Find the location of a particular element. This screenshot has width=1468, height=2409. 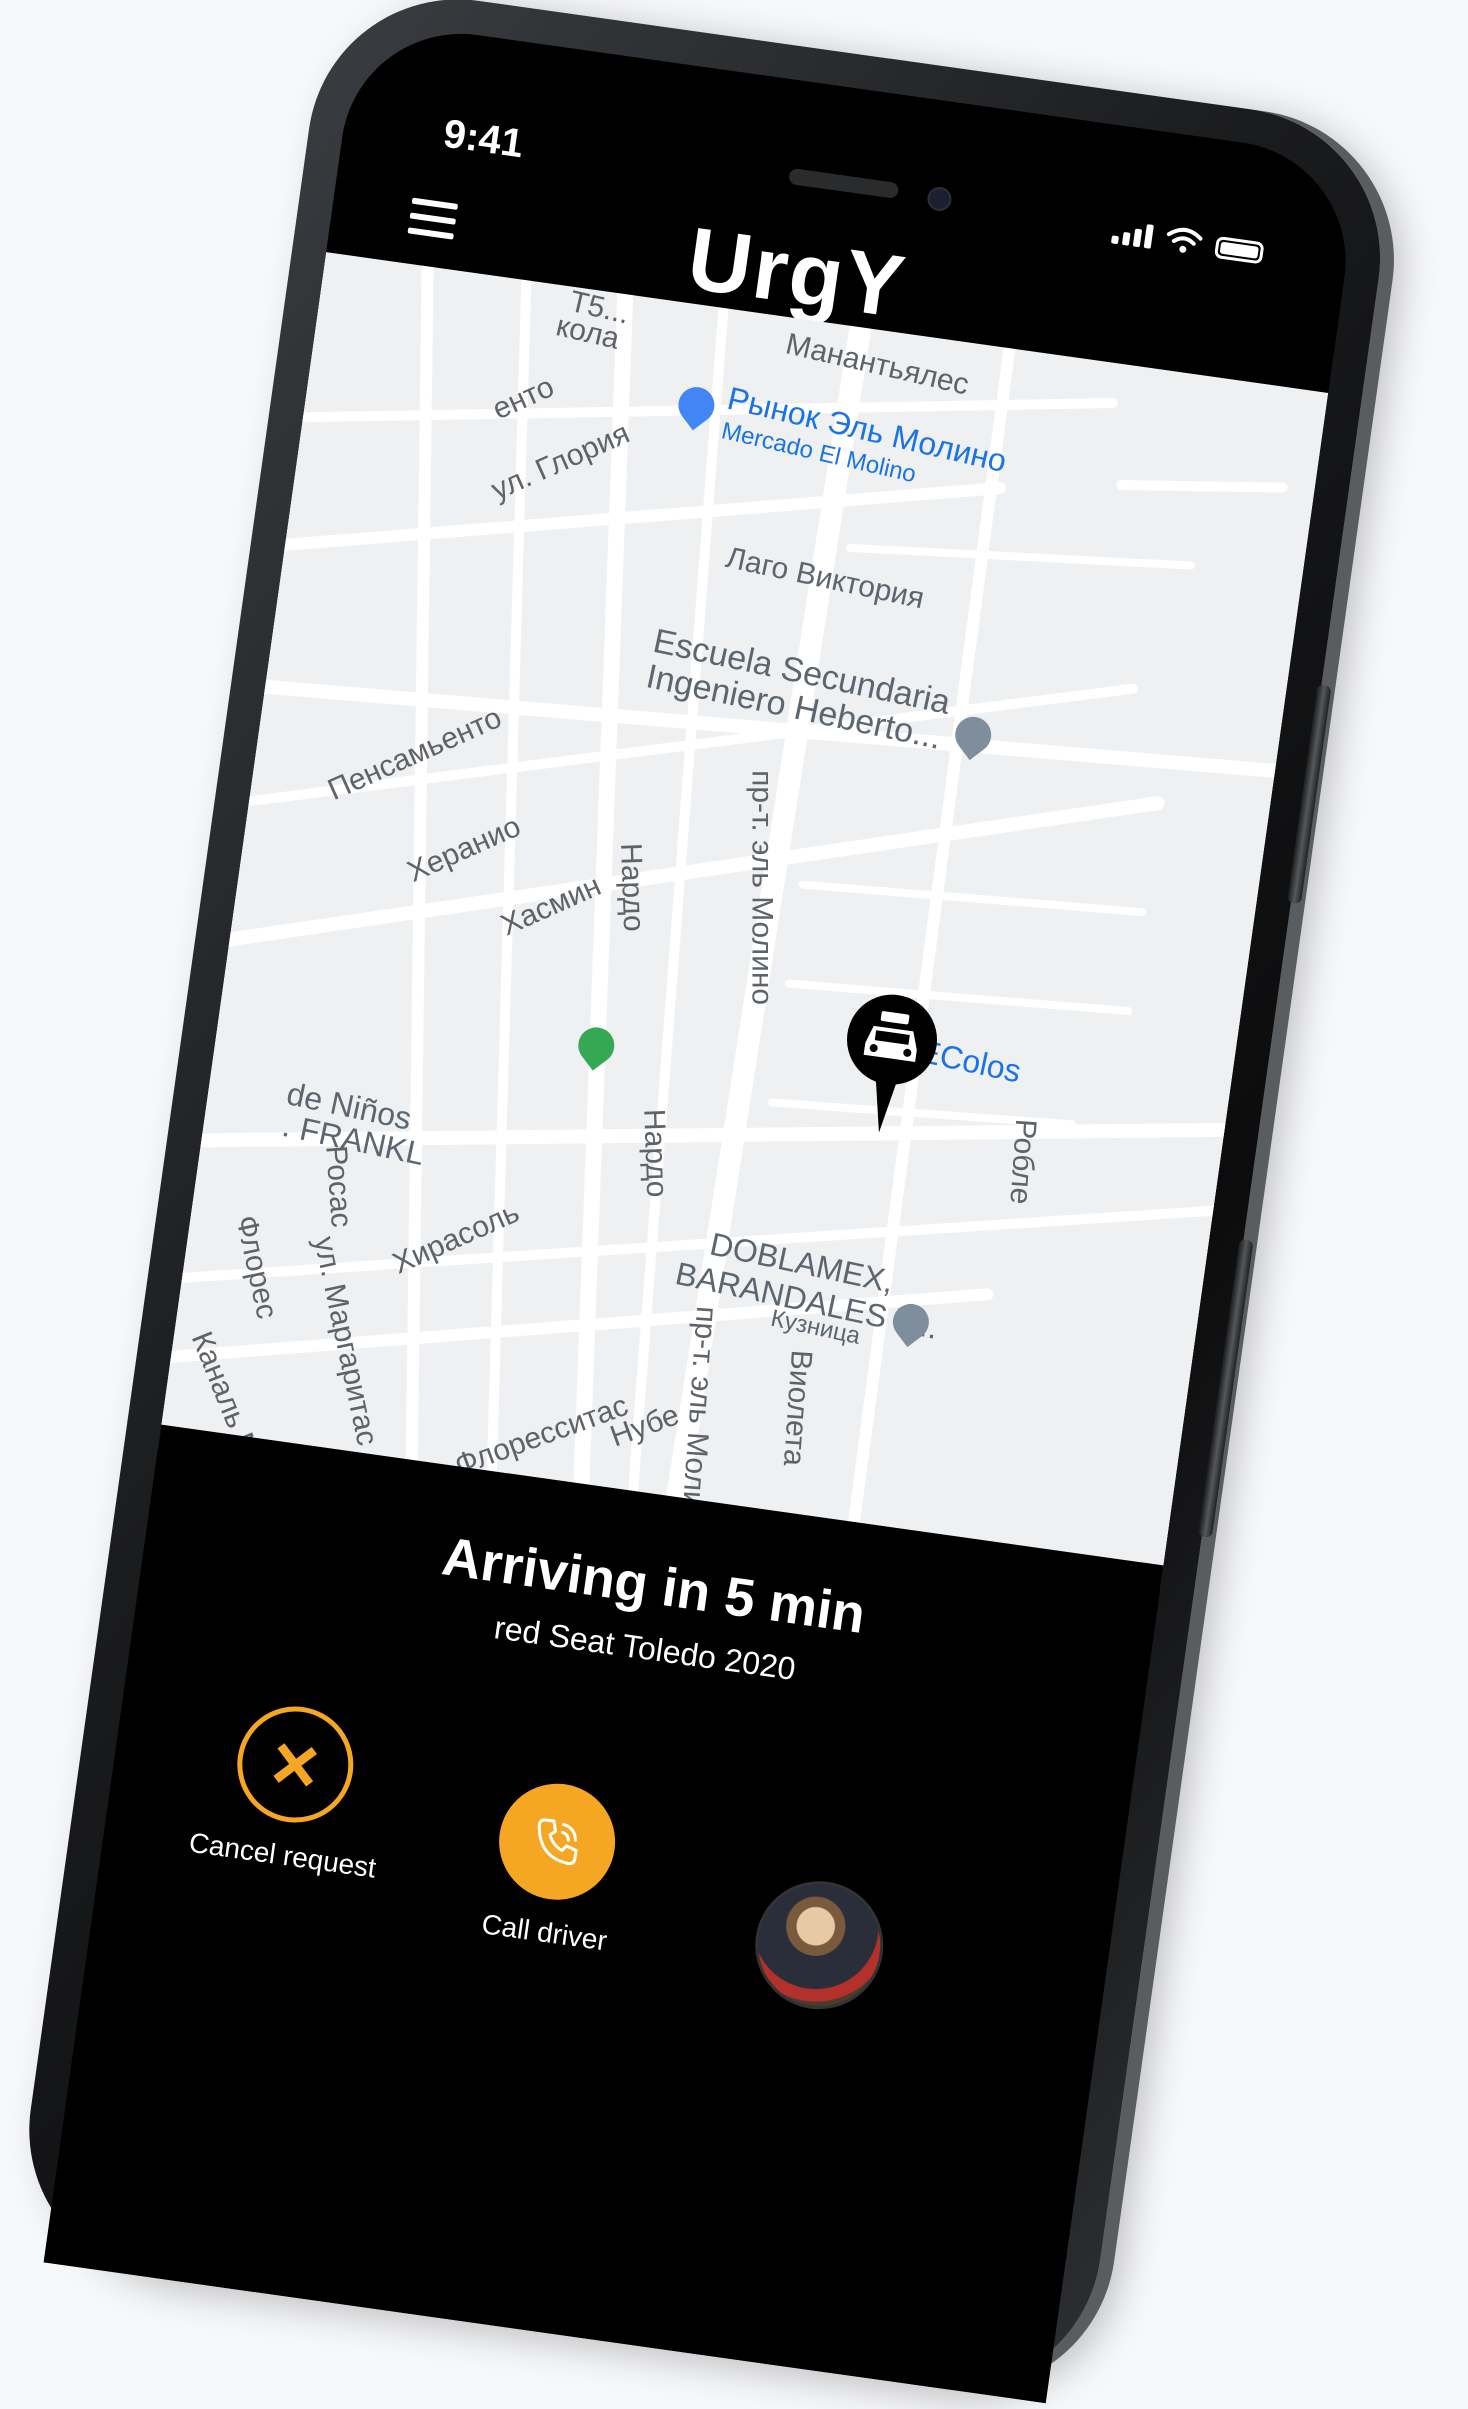

front-camera is located at coordinates (939, 199).